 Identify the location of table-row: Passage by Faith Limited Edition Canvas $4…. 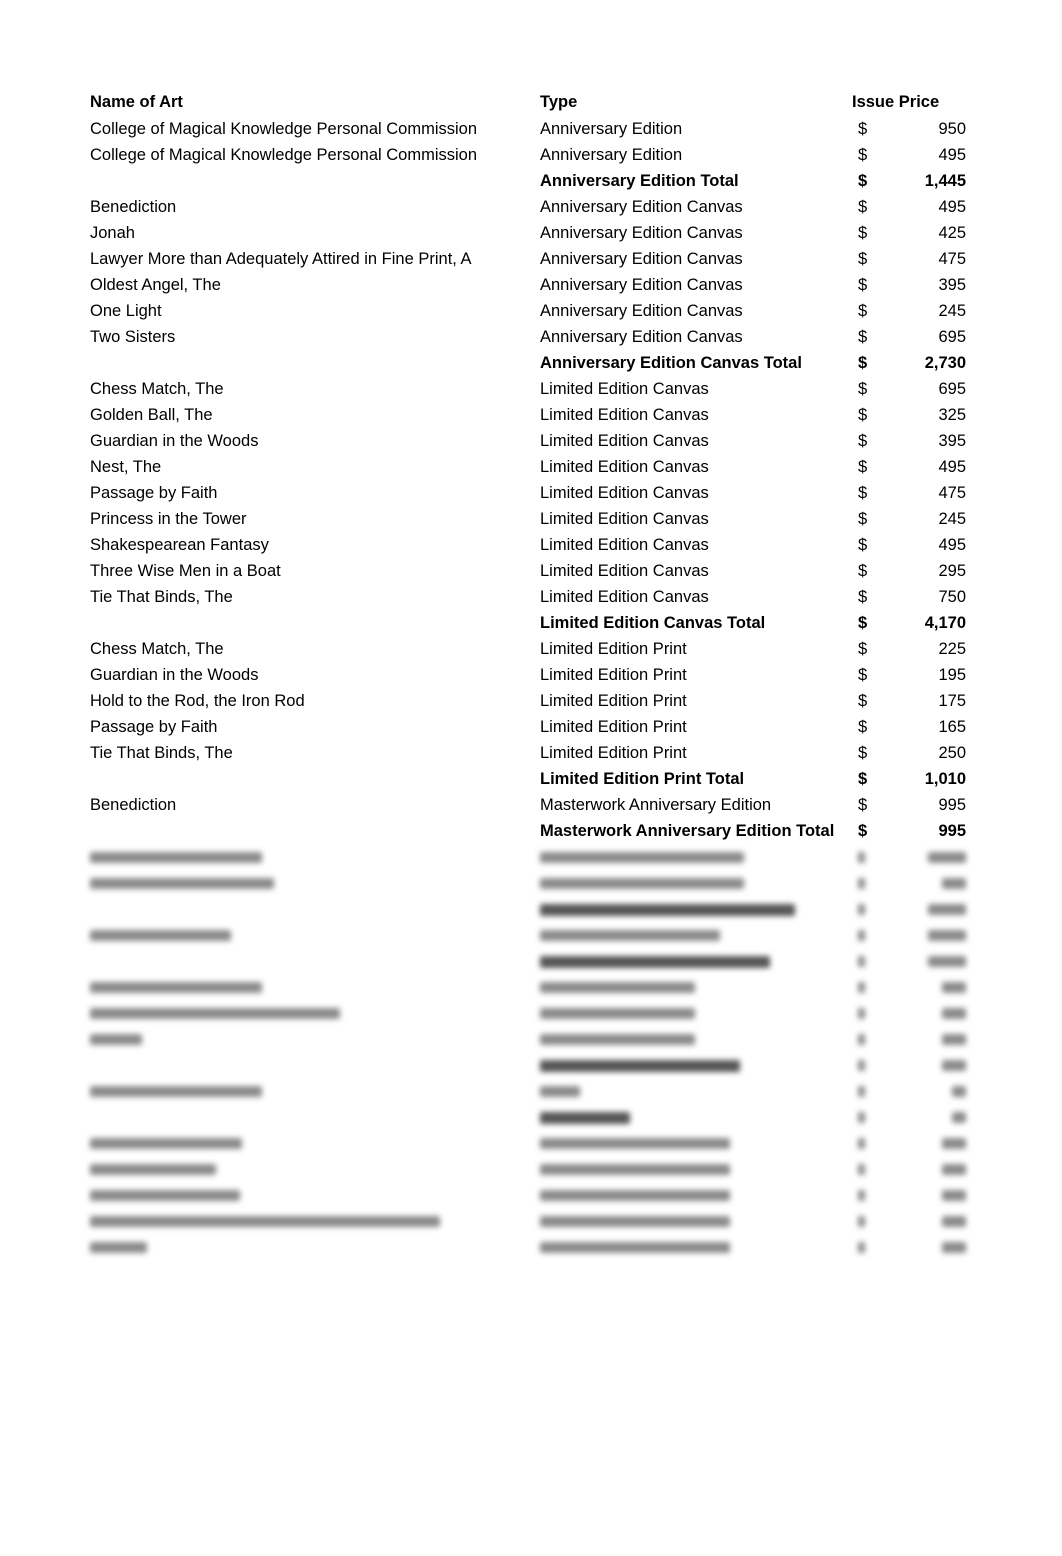
(531, 493).